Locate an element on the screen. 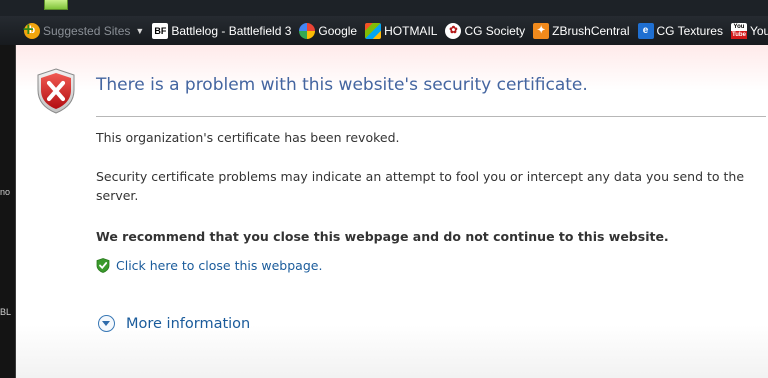  favorite-label: CG Textures is located at coordinates (689, 30).